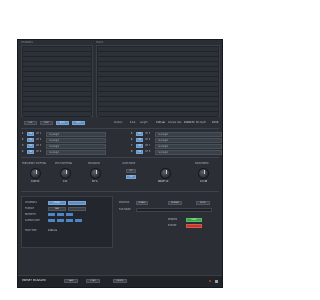  I want to click on control-label-channels: CHANNELS, so click(31, 202).